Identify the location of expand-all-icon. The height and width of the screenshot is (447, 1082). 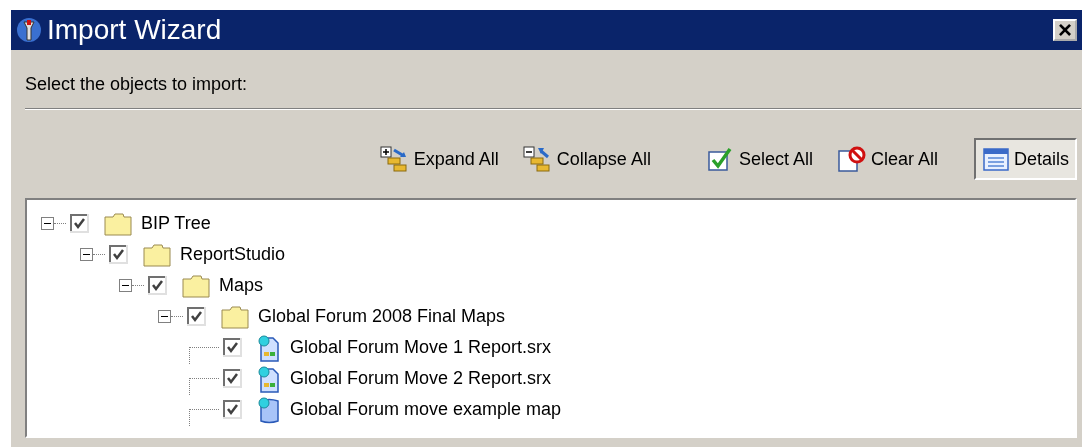
(394, 159).